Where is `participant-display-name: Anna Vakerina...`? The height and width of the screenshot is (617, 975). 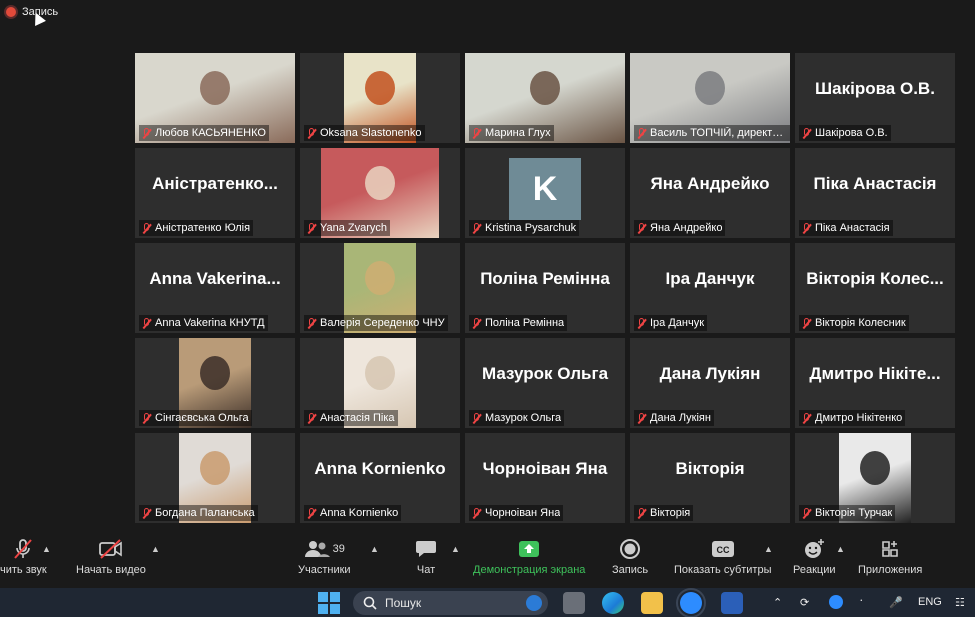
participant-display-name: Anna Vakerina... is located at coordinates (215, 278).